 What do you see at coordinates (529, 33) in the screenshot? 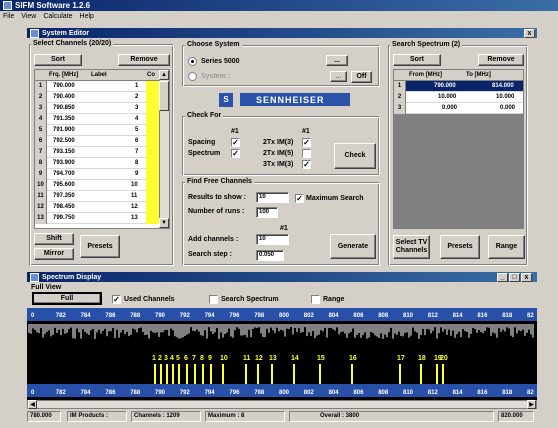
I see `close-icon: x` at bounding box center [529, 33].